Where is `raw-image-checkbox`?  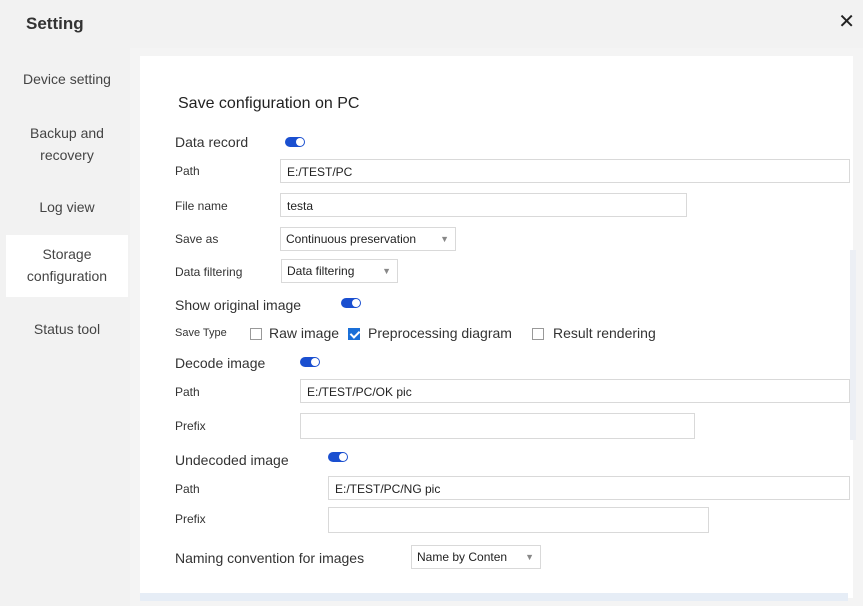
raw-image-checkbox is located at coordinates (256, 334).